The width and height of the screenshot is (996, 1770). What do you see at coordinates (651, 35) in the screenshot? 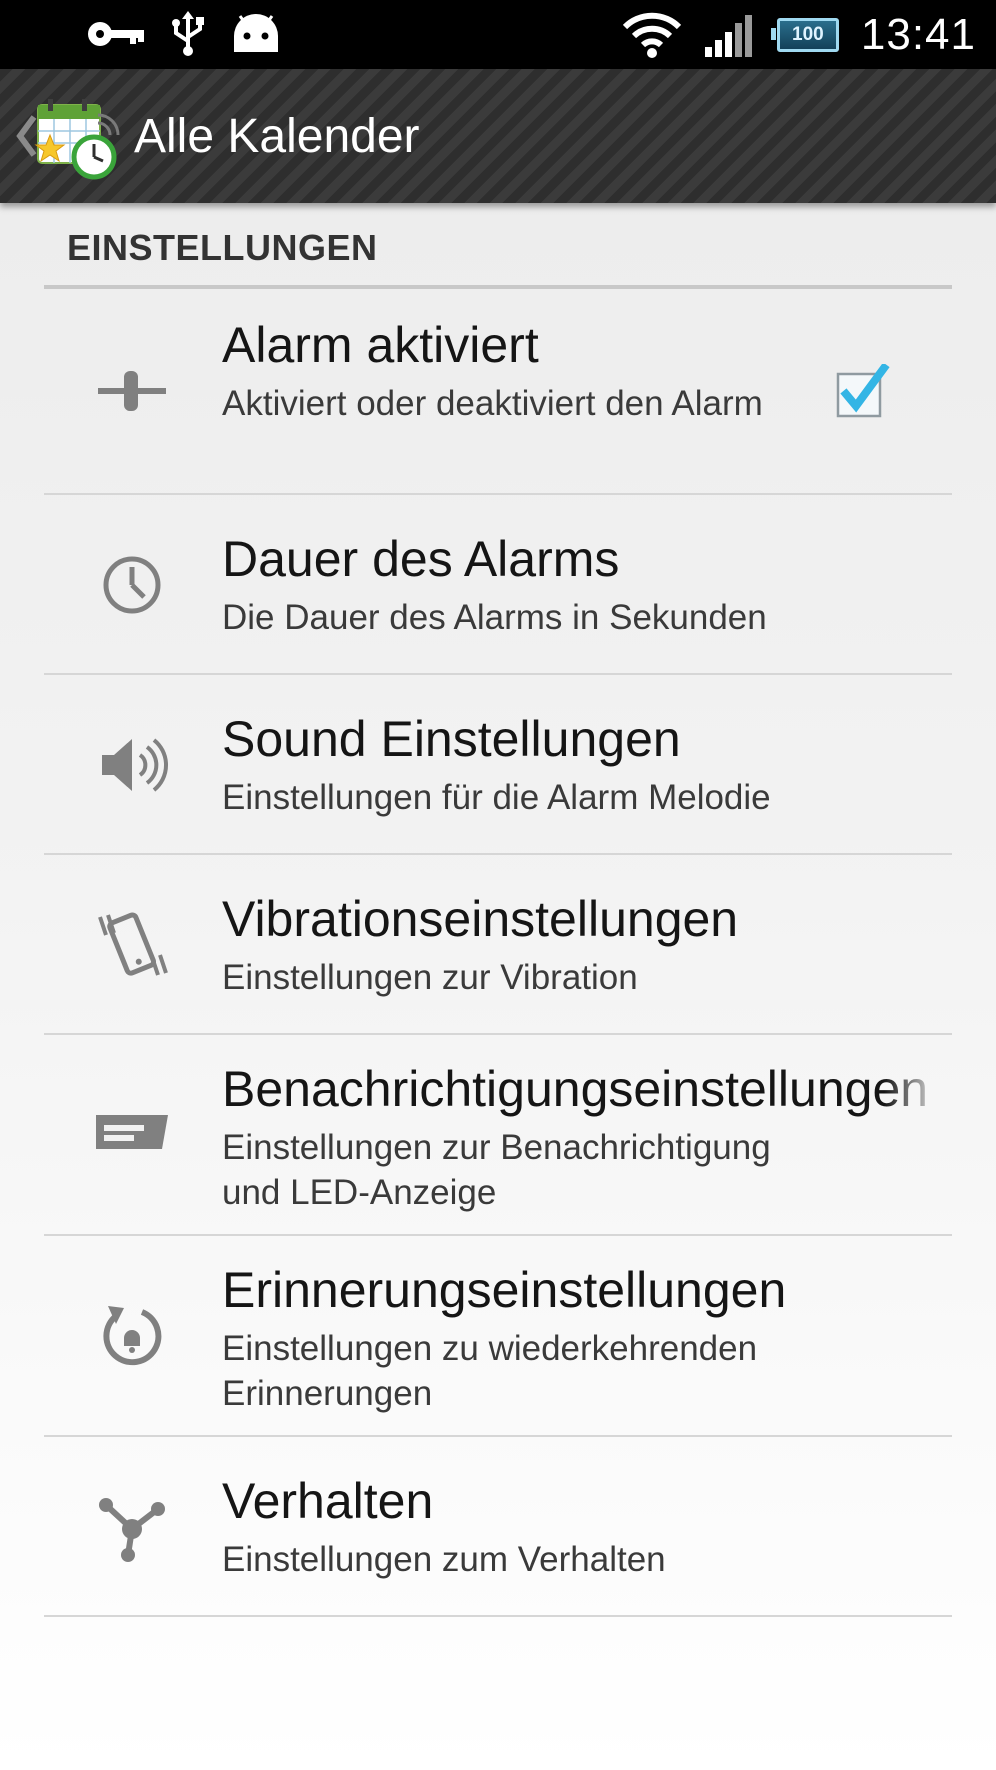
I see `wifi-icon` at bounding box center [651, 35].